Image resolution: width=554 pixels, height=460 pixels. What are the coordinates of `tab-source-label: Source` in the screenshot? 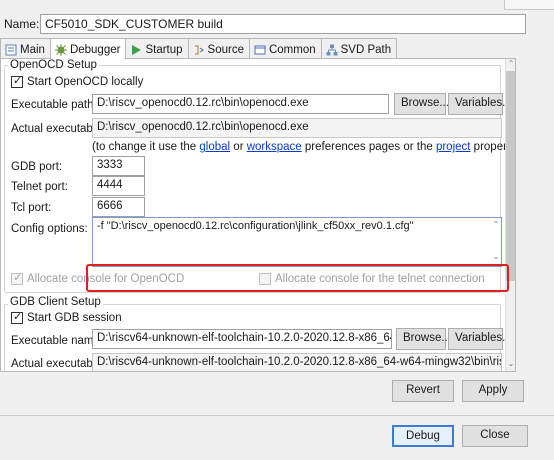 It's located at (225, 49).